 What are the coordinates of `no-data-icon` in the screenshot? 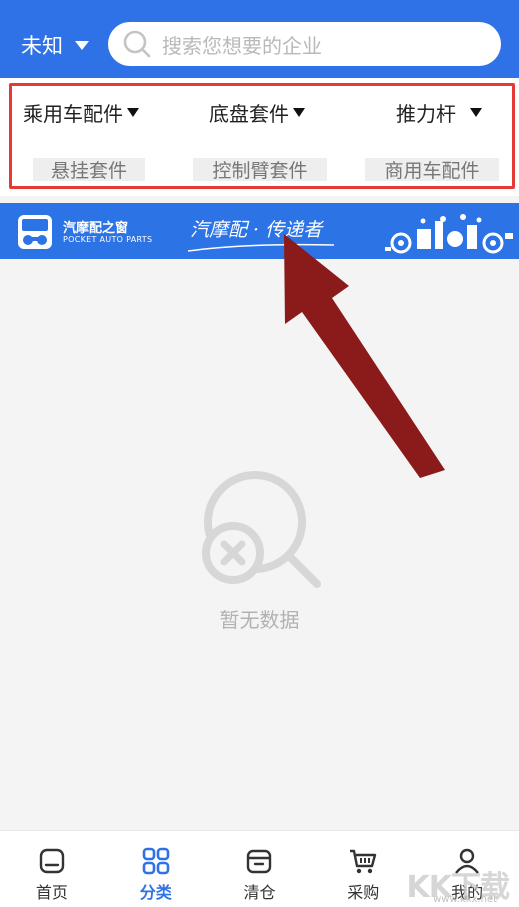 It's located at (261, 529).